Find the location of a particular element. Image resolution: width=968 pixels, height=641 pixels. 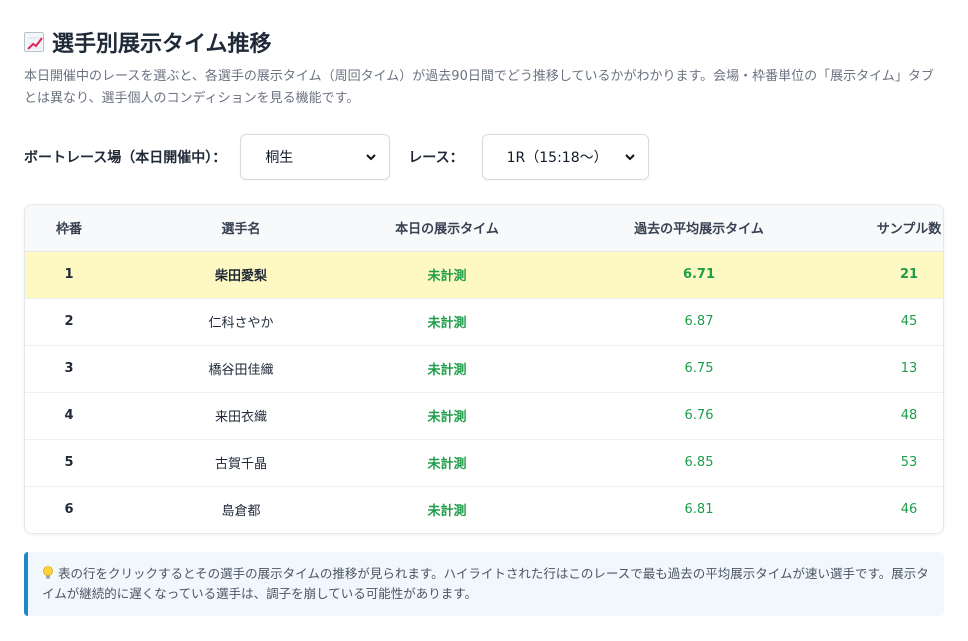

cell-samples: 53 is located at coordinates (908, 463).